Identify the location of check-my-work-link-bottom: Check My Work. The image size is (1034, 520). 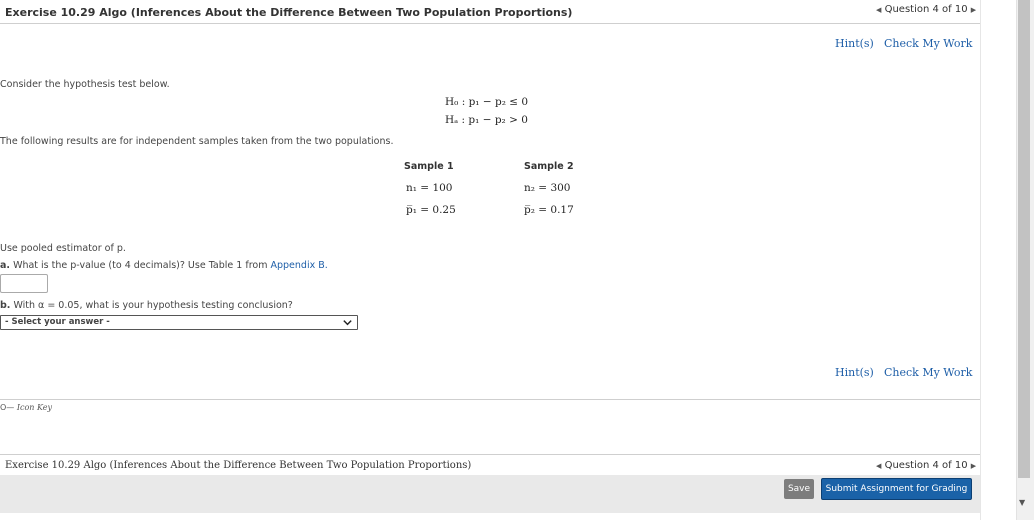
(928, 372).